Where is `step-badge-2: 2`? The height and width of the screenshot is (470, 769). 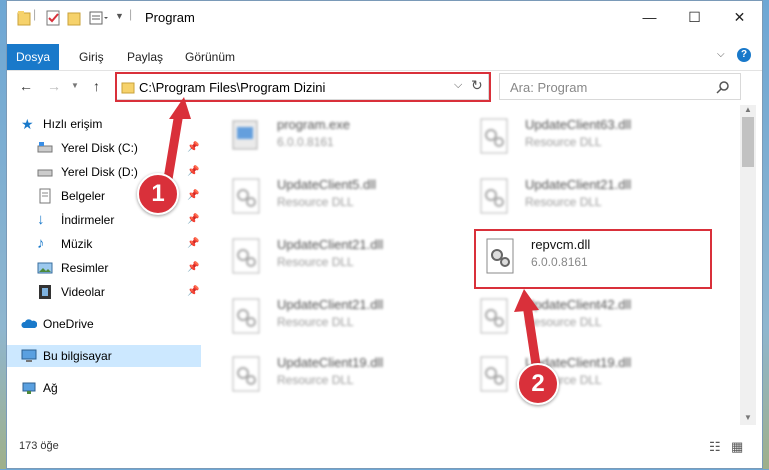 step-badge-2: 2 is located at coordinates (538, 384).